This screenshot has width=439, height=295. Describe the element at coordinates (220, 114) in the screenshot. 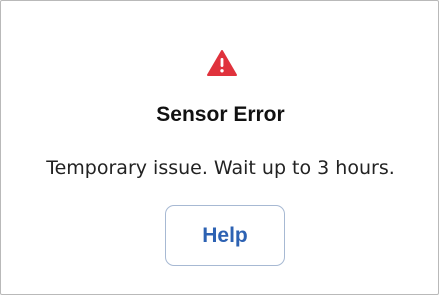

I see `dialog-title: Sensor Error` at that location.